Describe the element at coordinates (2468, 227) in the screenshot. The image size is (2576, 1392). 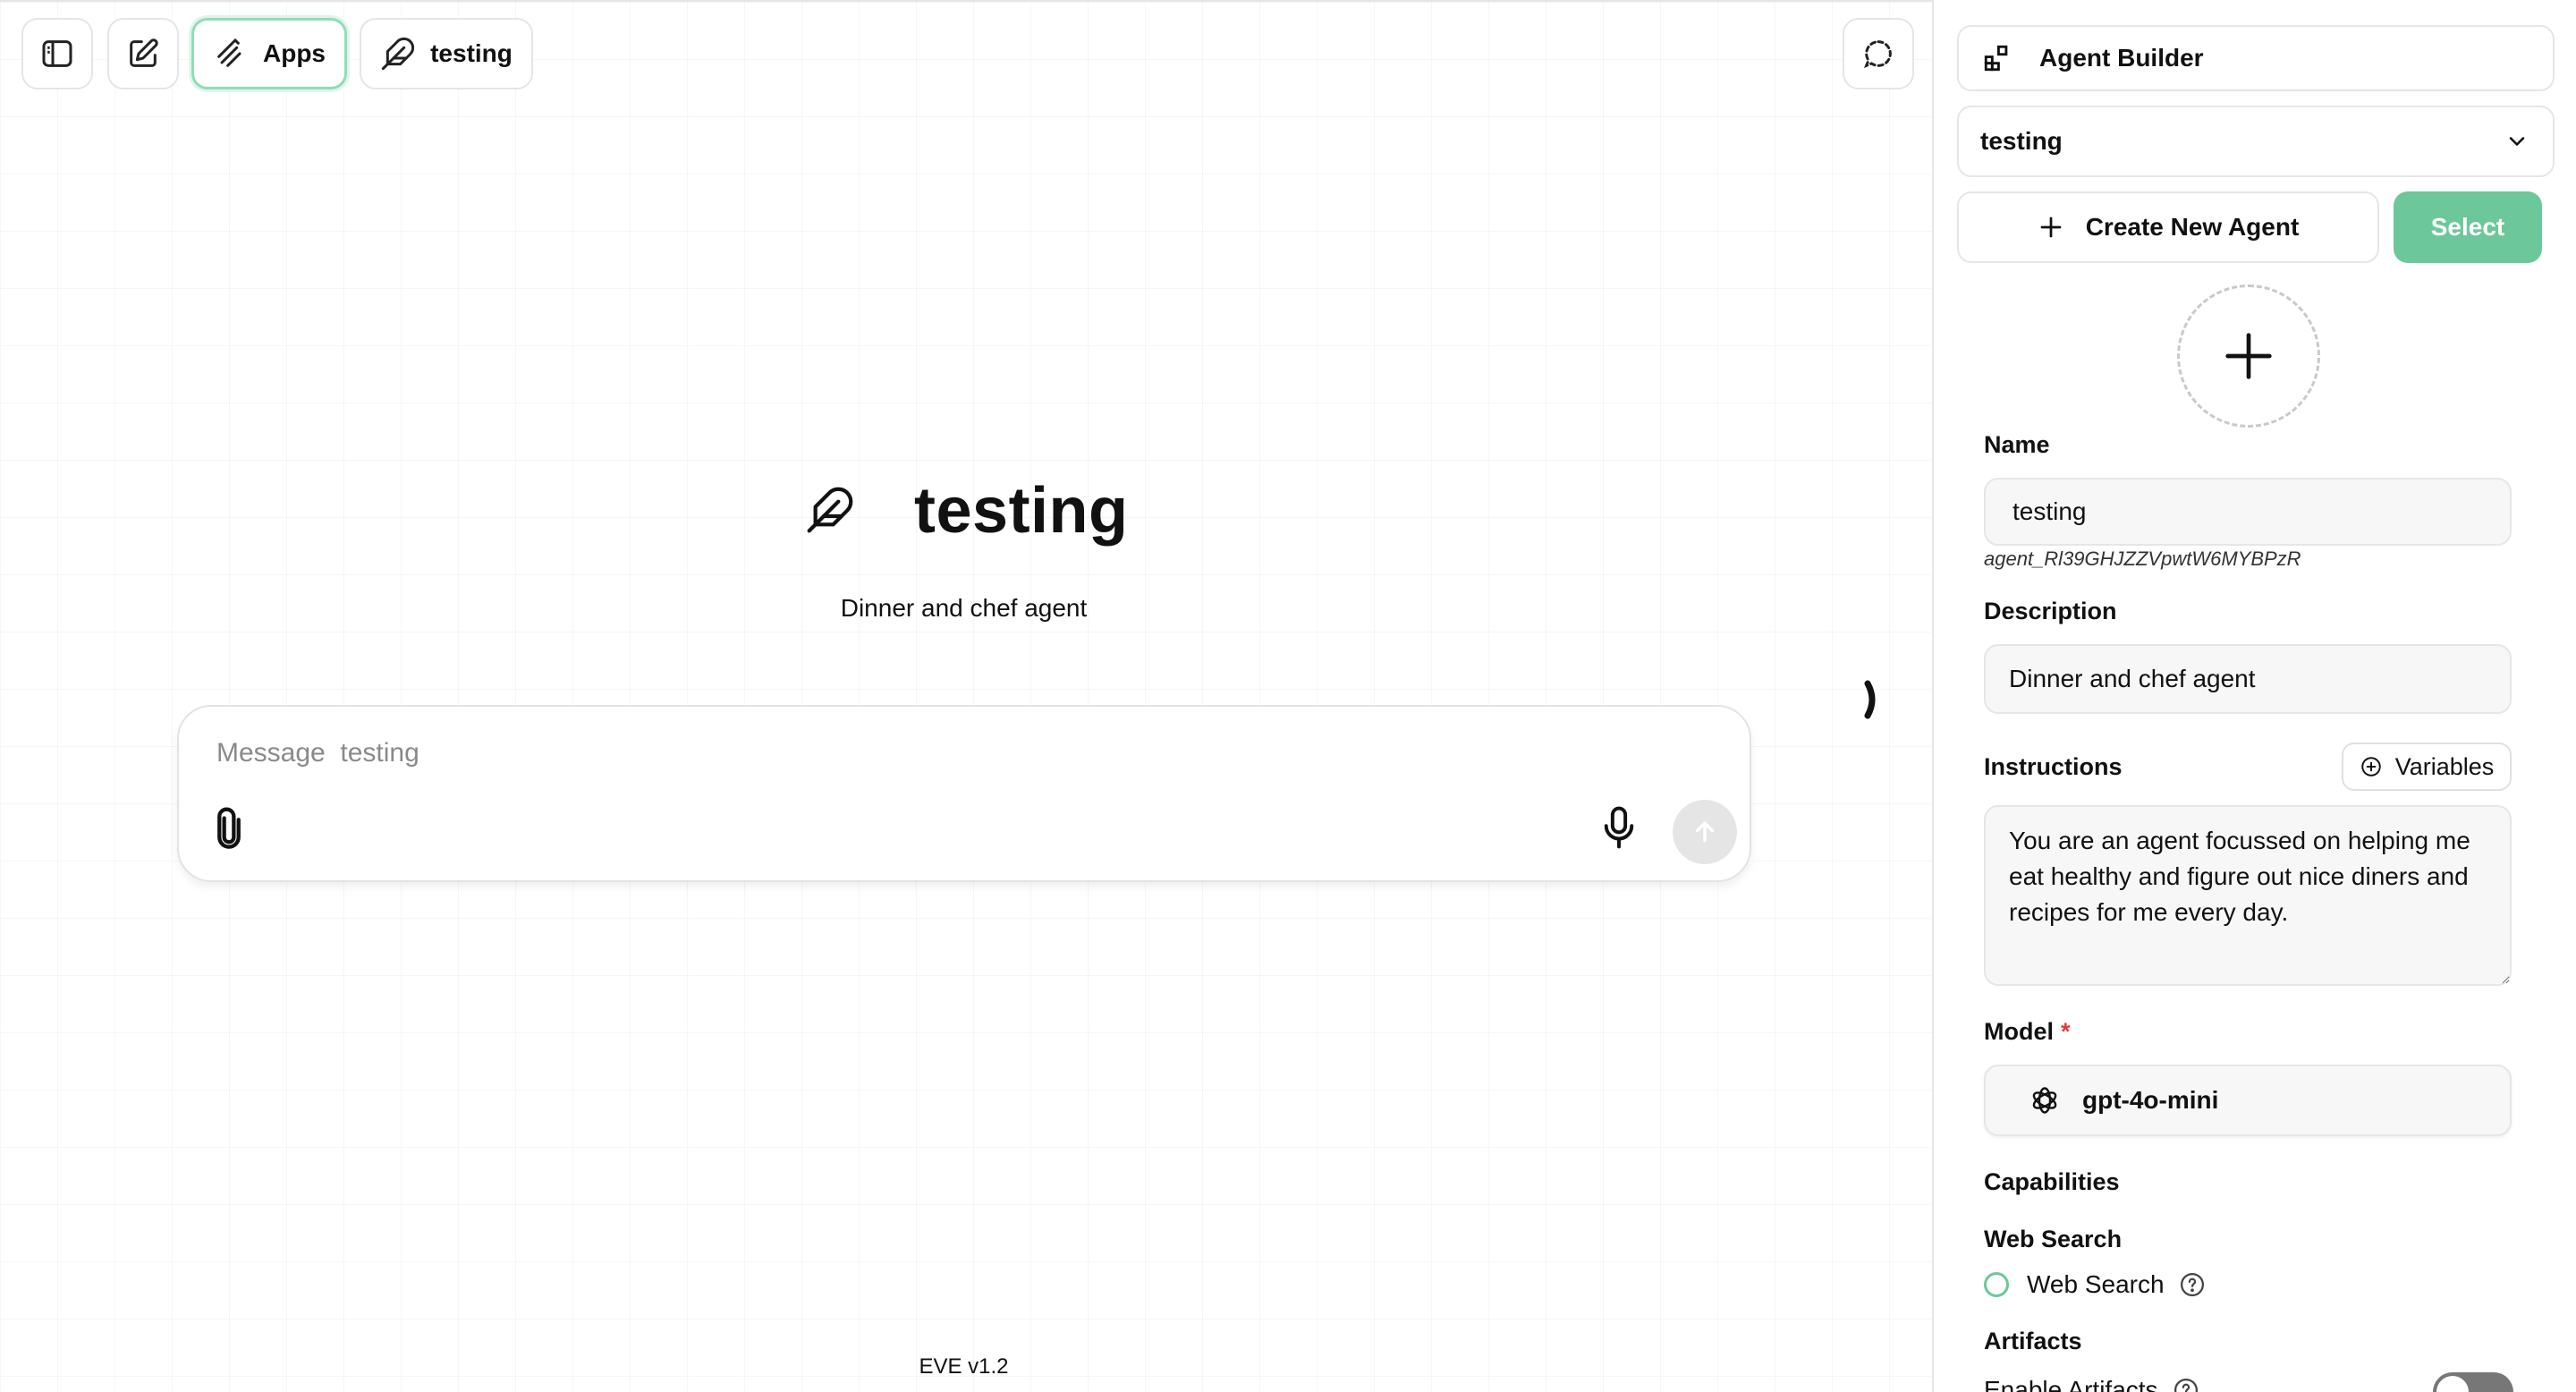
I see `select-button: Select` at that location.